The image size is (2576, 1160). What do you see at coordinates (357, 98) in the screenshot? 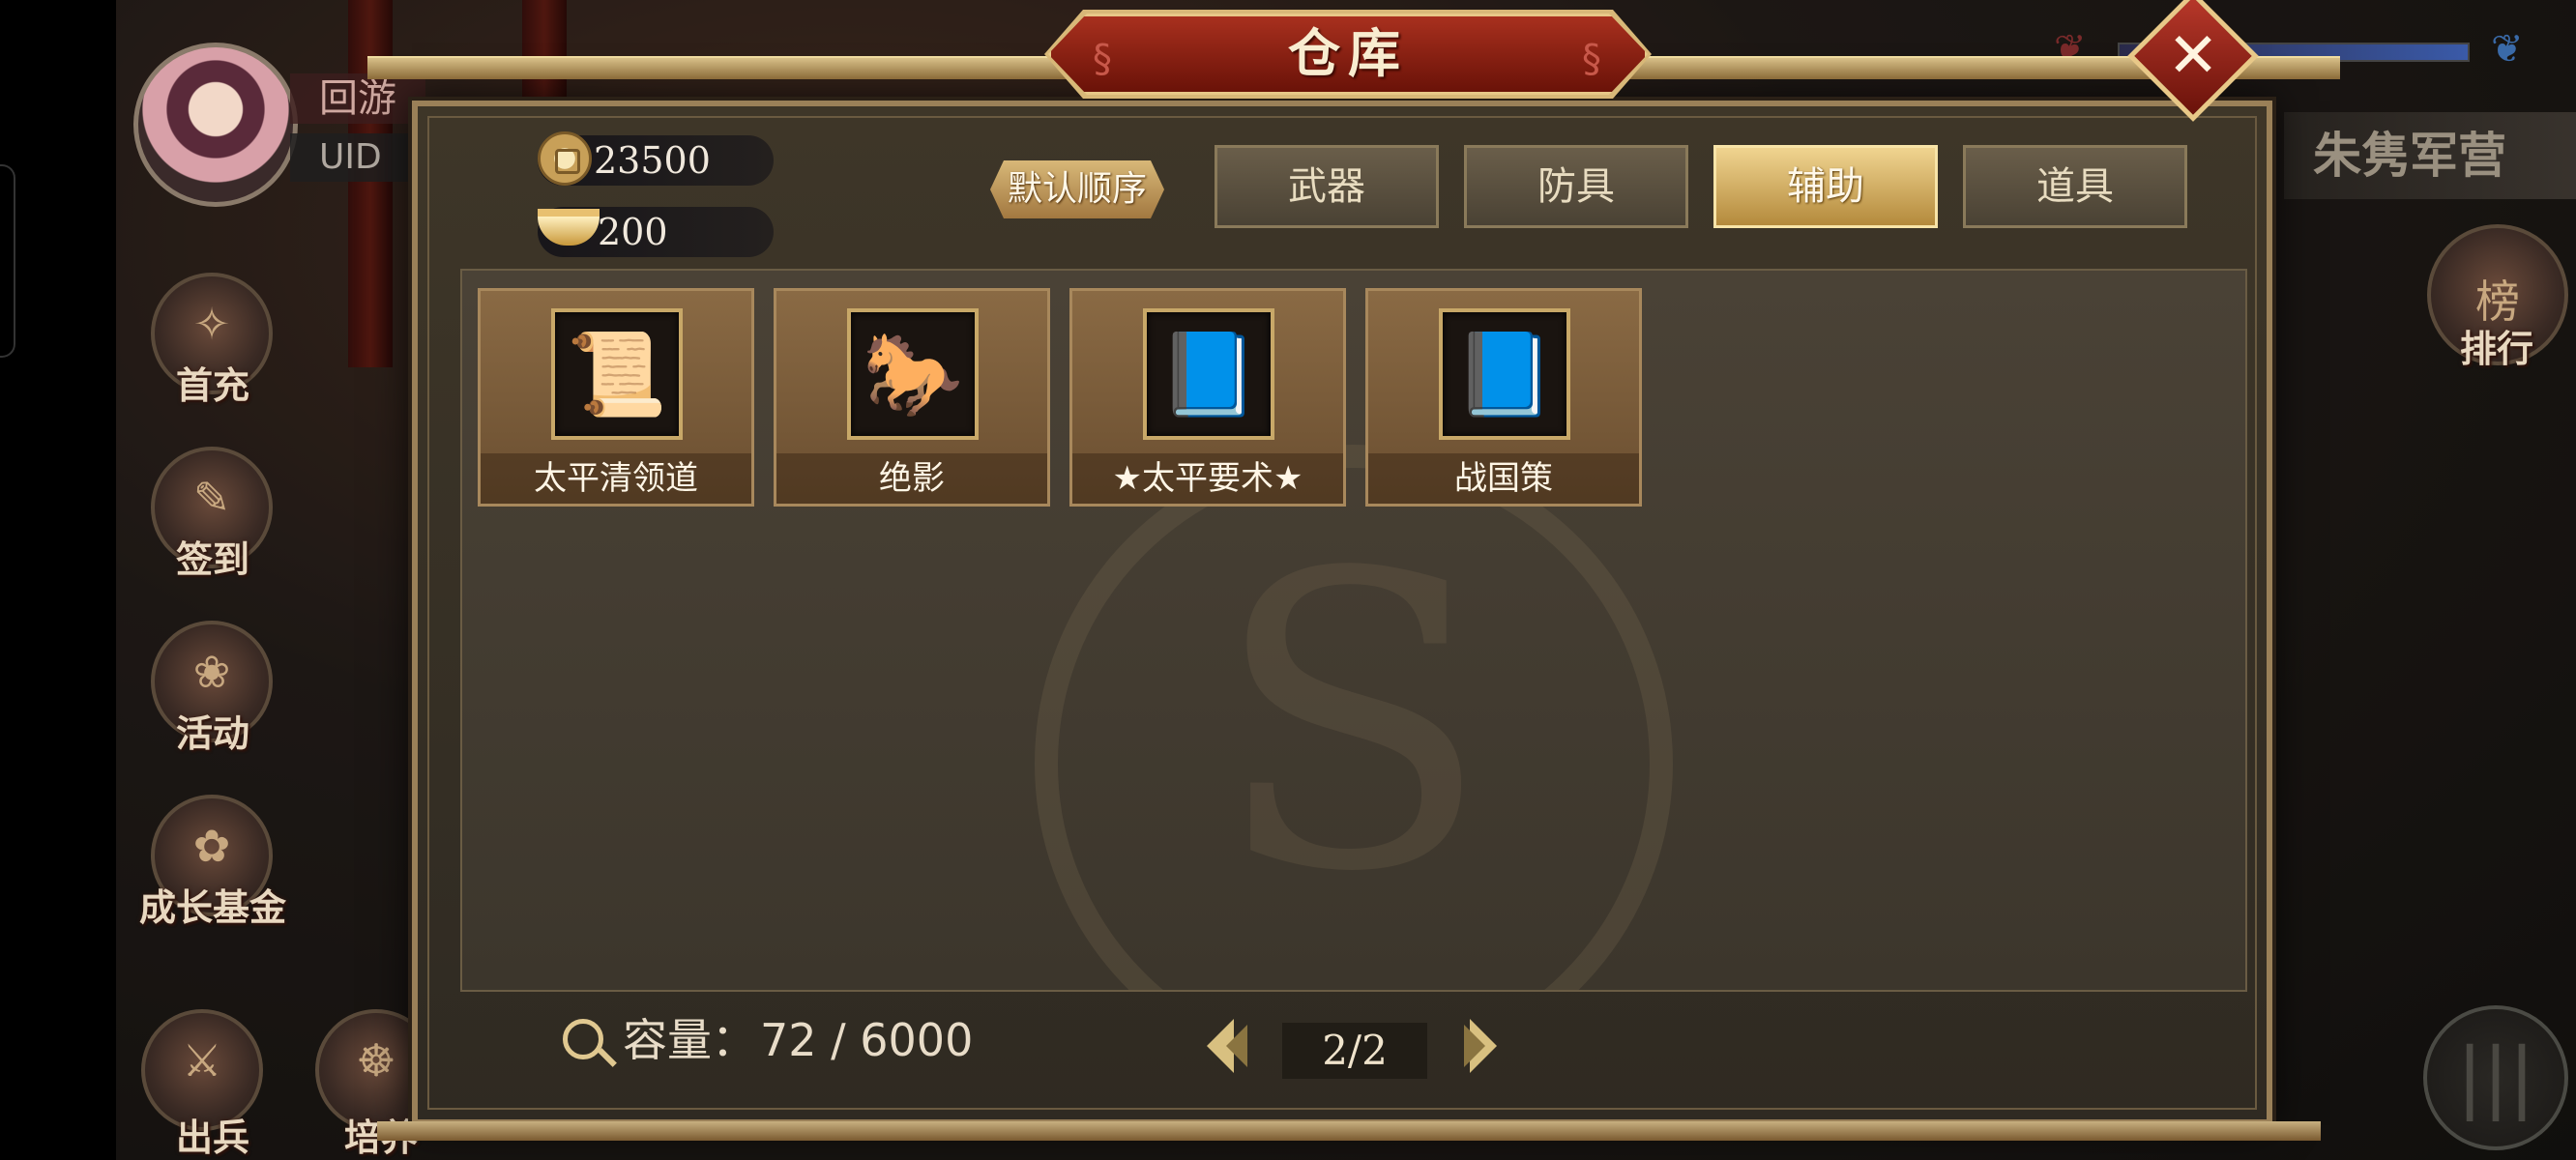
I see `player-name: 回游` at bounding box center [357, 98].